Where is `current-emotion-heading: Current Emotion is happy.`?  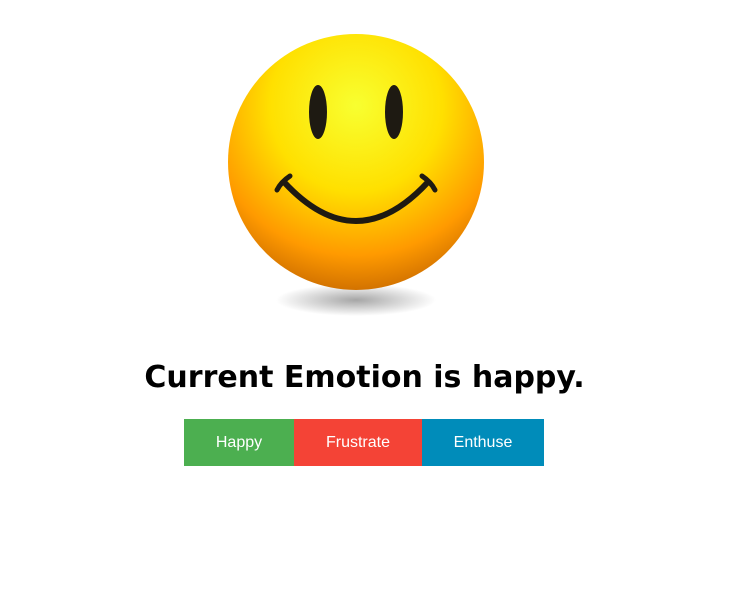 current-emotion-heading: Current Emotion is happy. is located at coordinates (364, 377).